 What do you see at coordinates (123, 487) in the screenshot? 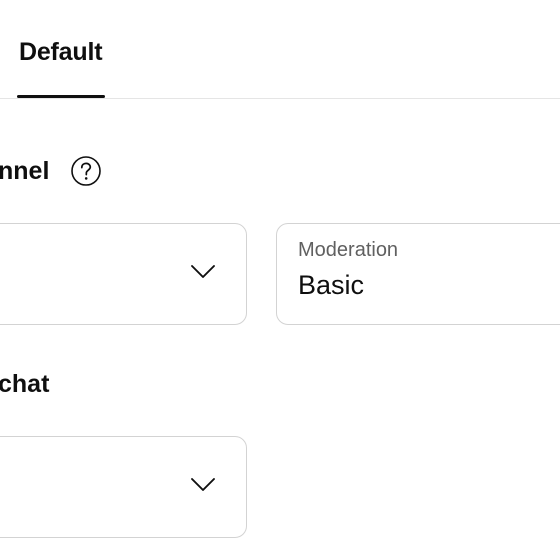
I see `chat-select` at bounding box center [123, 487].